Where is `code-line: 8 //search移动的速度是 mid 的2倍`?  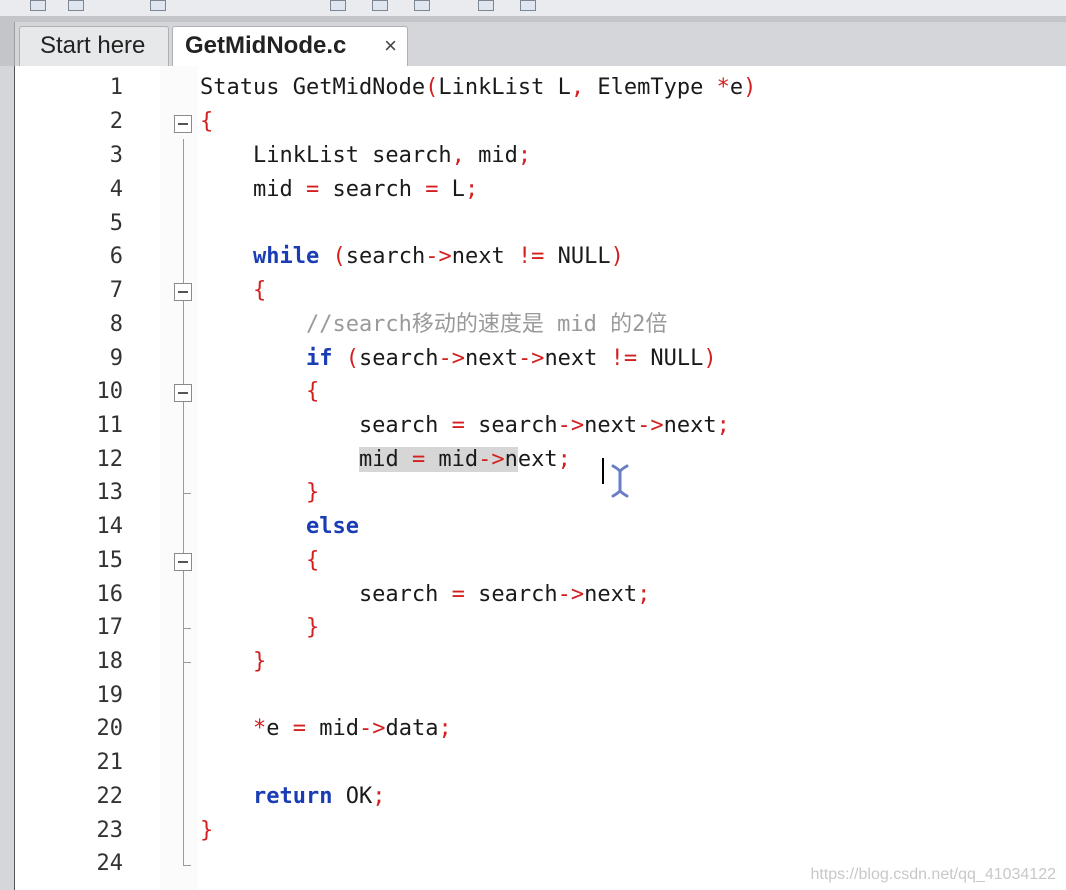
code-line: 8 //search移动的速度是 mid 的2倍 is located at coordinates (540, 325).